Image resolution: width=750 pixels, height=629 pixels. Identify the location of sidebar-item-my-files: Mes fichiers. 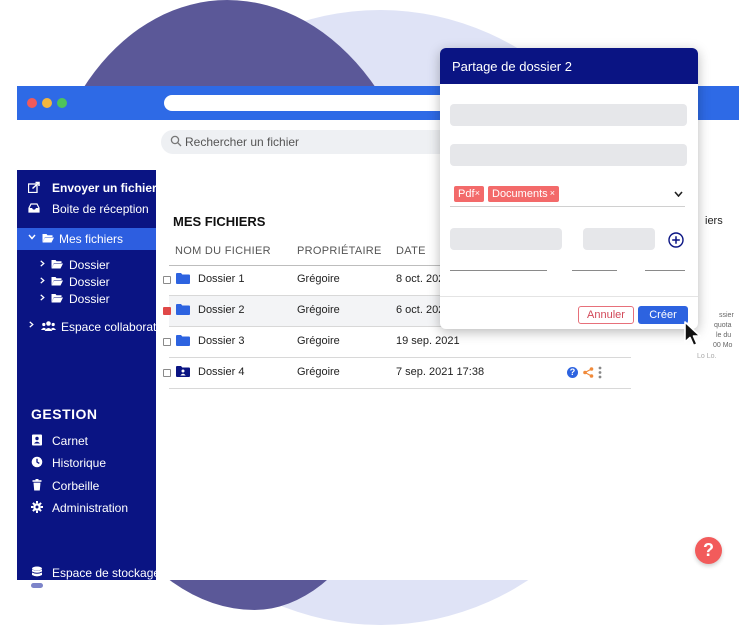
(86, 239).